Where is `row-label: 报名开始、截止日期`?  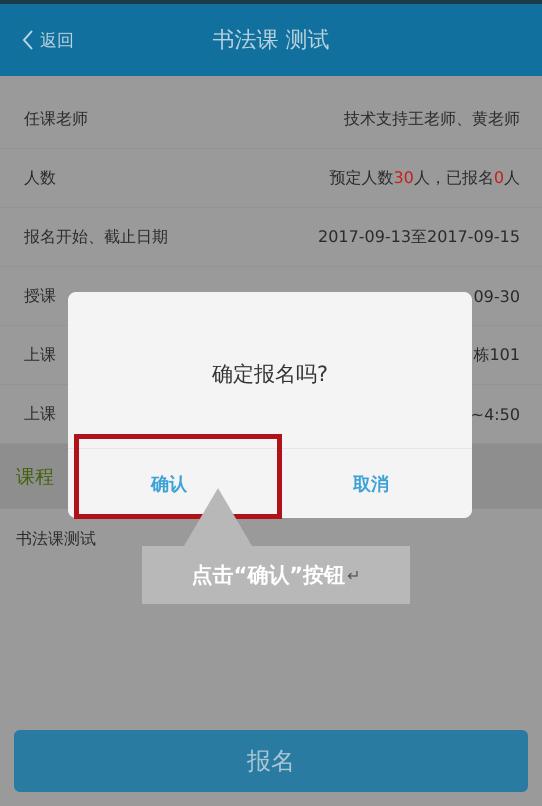 row-label: 报名开始、截止日期 is located at coordinates (96, 237).